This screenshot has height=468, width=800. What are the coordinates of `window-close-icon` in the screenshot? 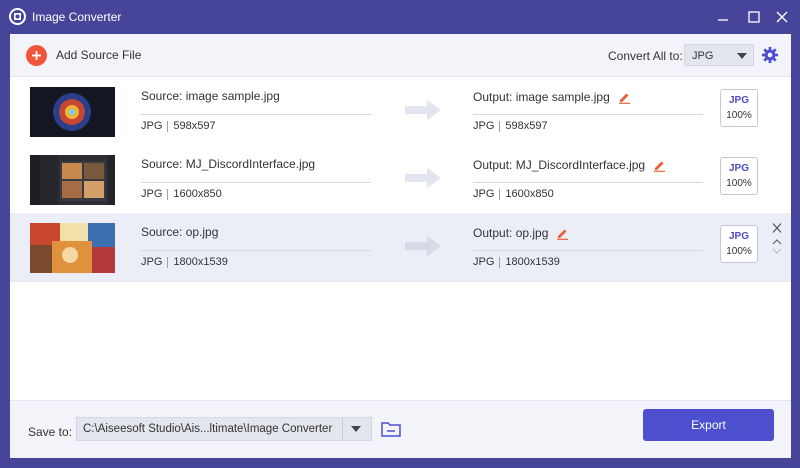 It's located at (782, 17).